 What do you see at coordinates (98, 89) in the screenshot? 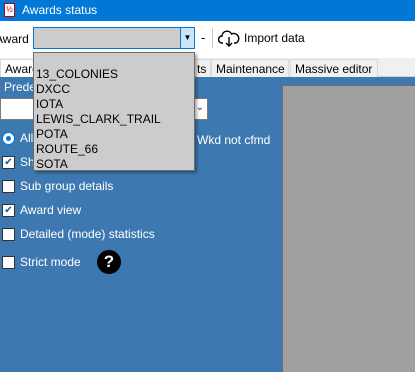
I see `award-option: DXCC` at bounding box center [98, 89].